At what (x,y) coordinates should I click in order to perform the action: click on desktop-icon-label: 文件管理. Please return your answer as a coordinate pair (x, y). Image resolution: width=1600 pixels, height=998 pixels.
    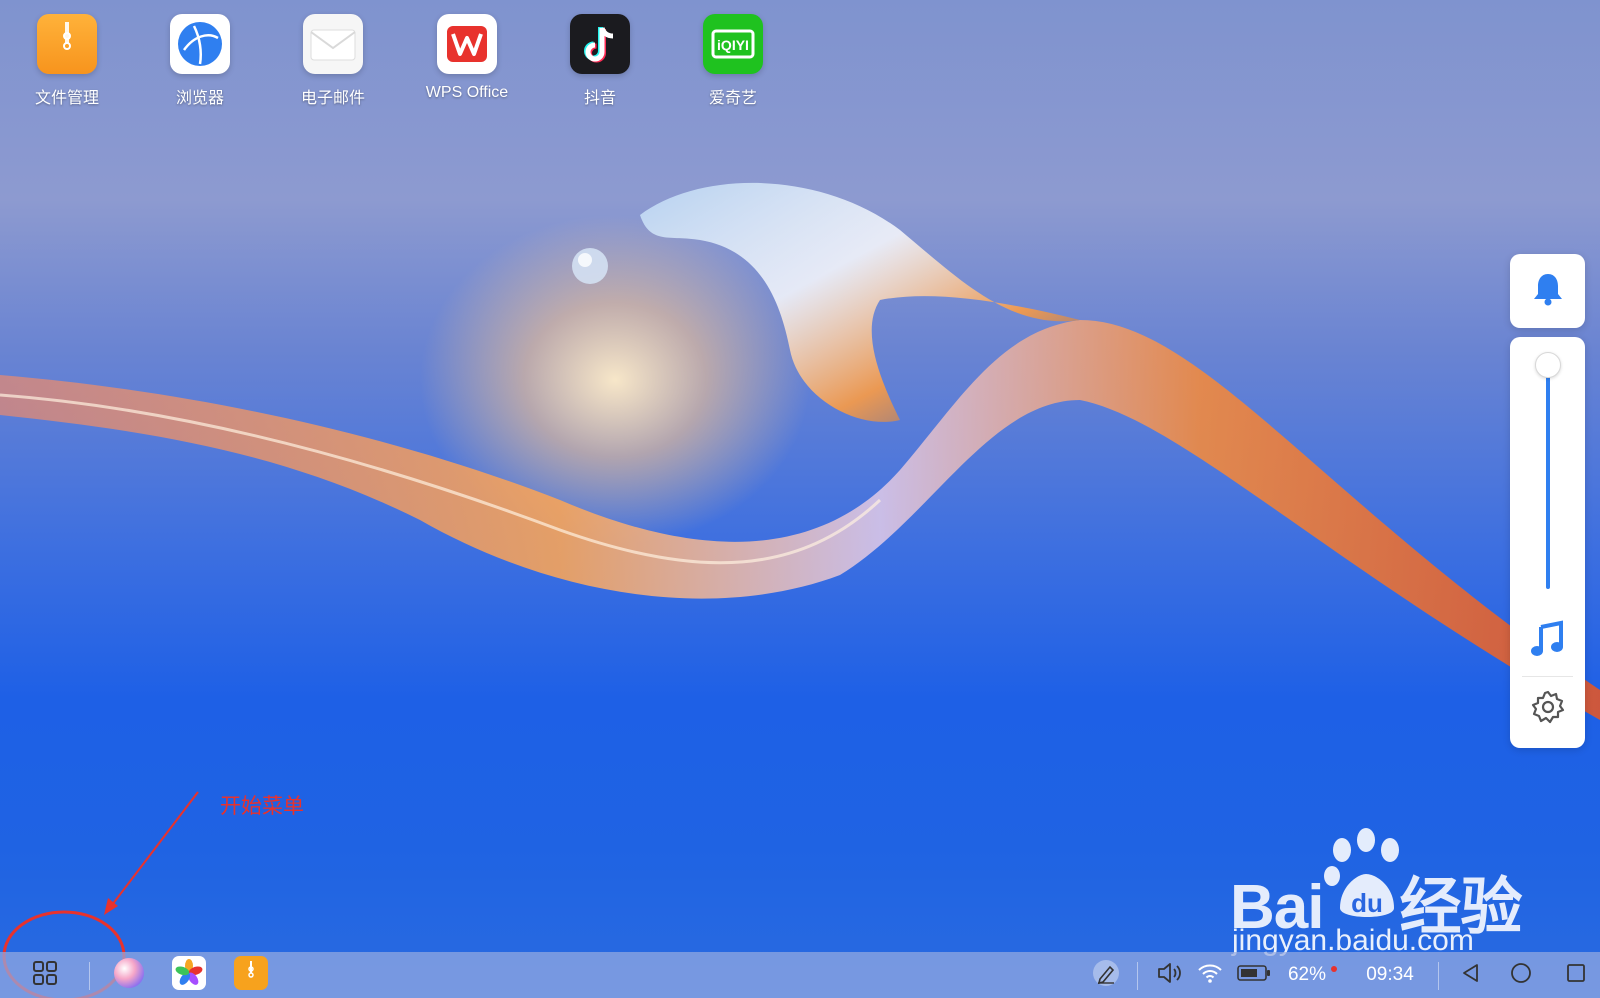
    Looking at the image, I should click on (66, 98).